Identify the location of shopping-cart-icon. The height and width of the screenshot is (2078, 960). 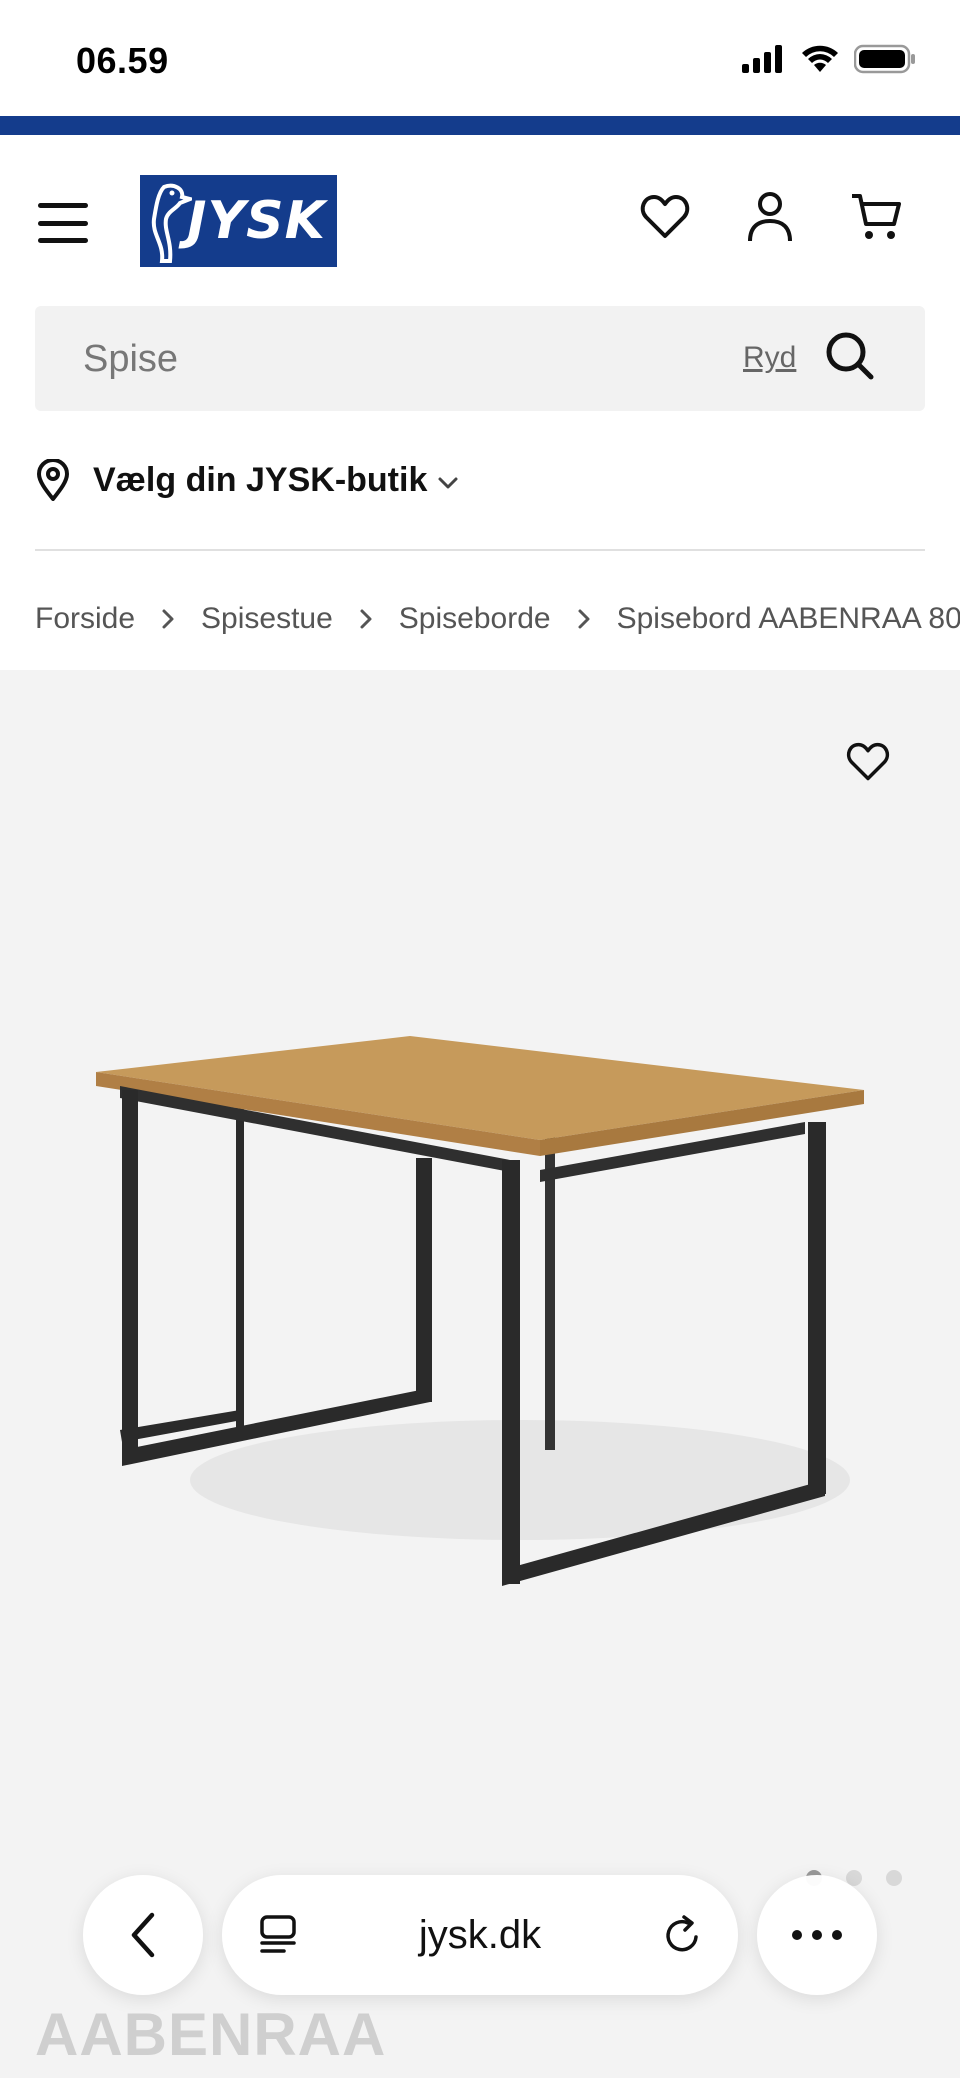
(876, 217).